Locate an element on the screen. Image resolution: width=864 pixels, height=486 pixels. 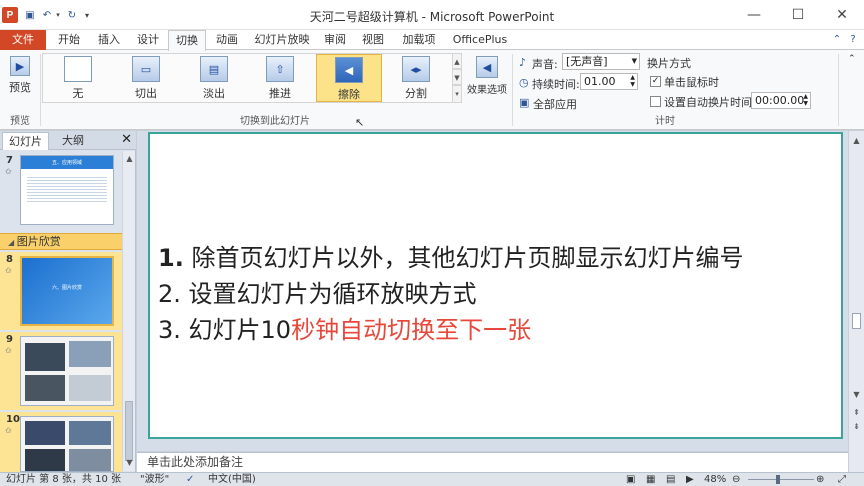
slide-thumb-10: 10 ✩ is located at coordinates (61, 442).